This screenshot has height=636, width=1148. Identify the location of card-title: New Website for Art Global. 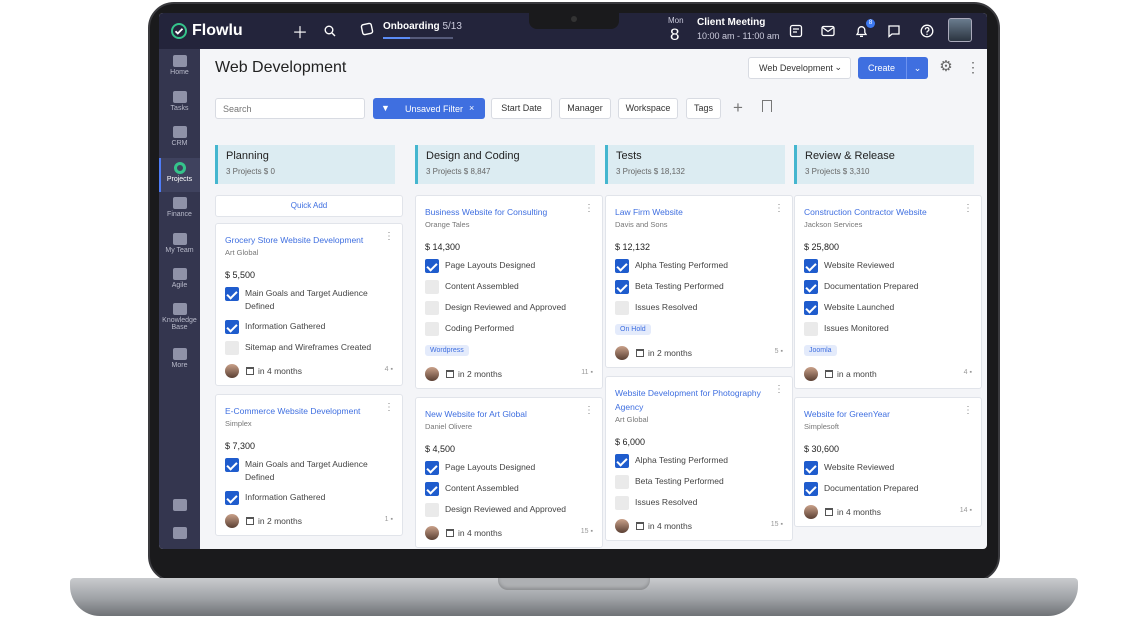
(509, 414).